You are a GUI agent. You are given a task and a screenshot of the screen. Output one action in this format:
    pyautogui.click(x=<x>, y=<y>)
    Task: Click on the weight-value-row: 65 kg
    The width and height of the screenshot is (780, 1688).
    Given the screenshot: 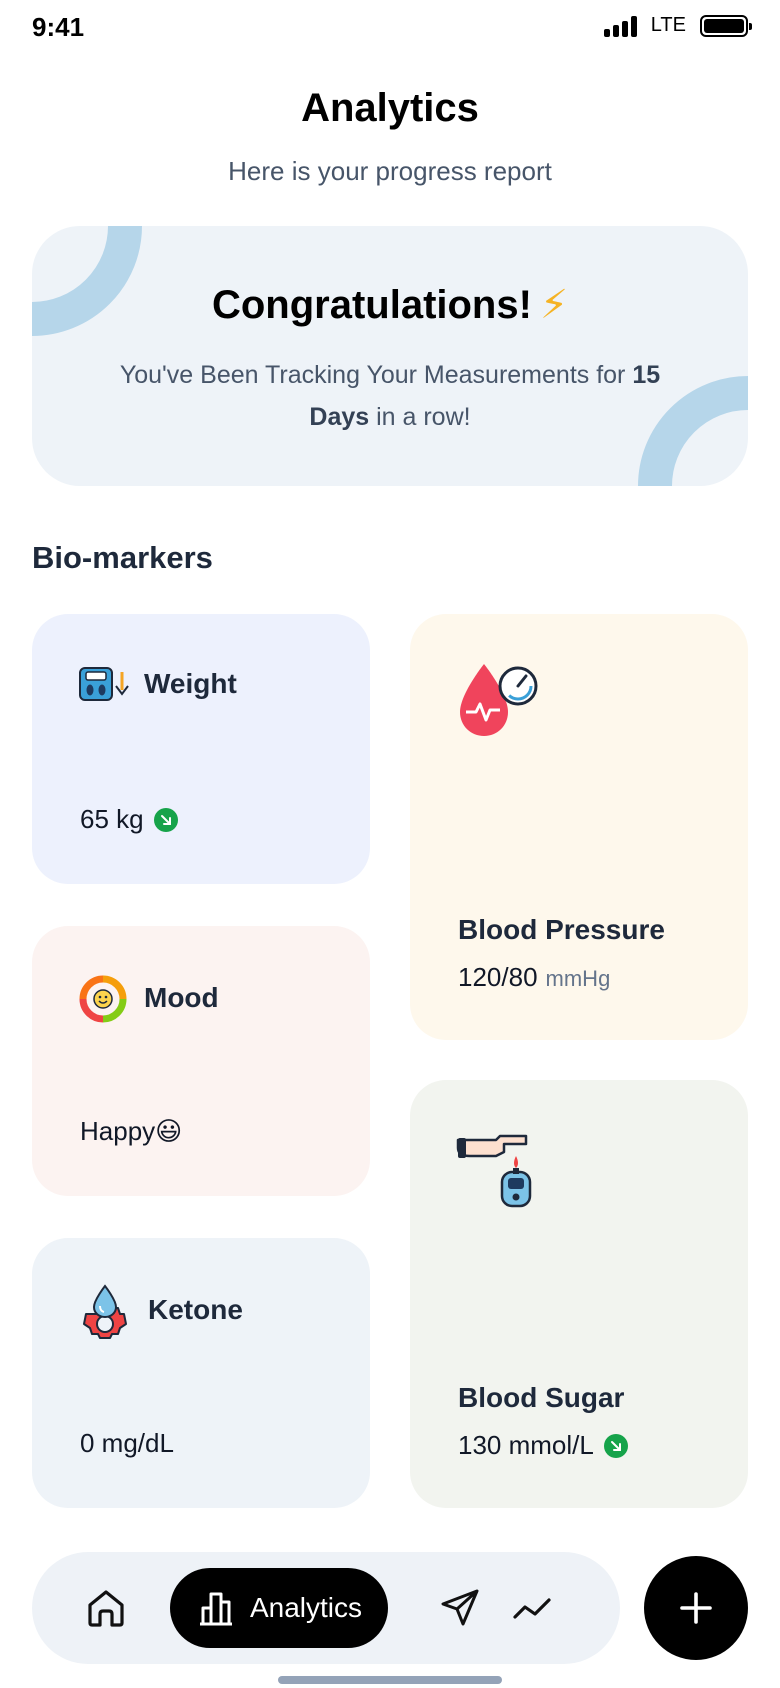 What is the action you would take?
    pyautogui.click(x=129, y=819)
    